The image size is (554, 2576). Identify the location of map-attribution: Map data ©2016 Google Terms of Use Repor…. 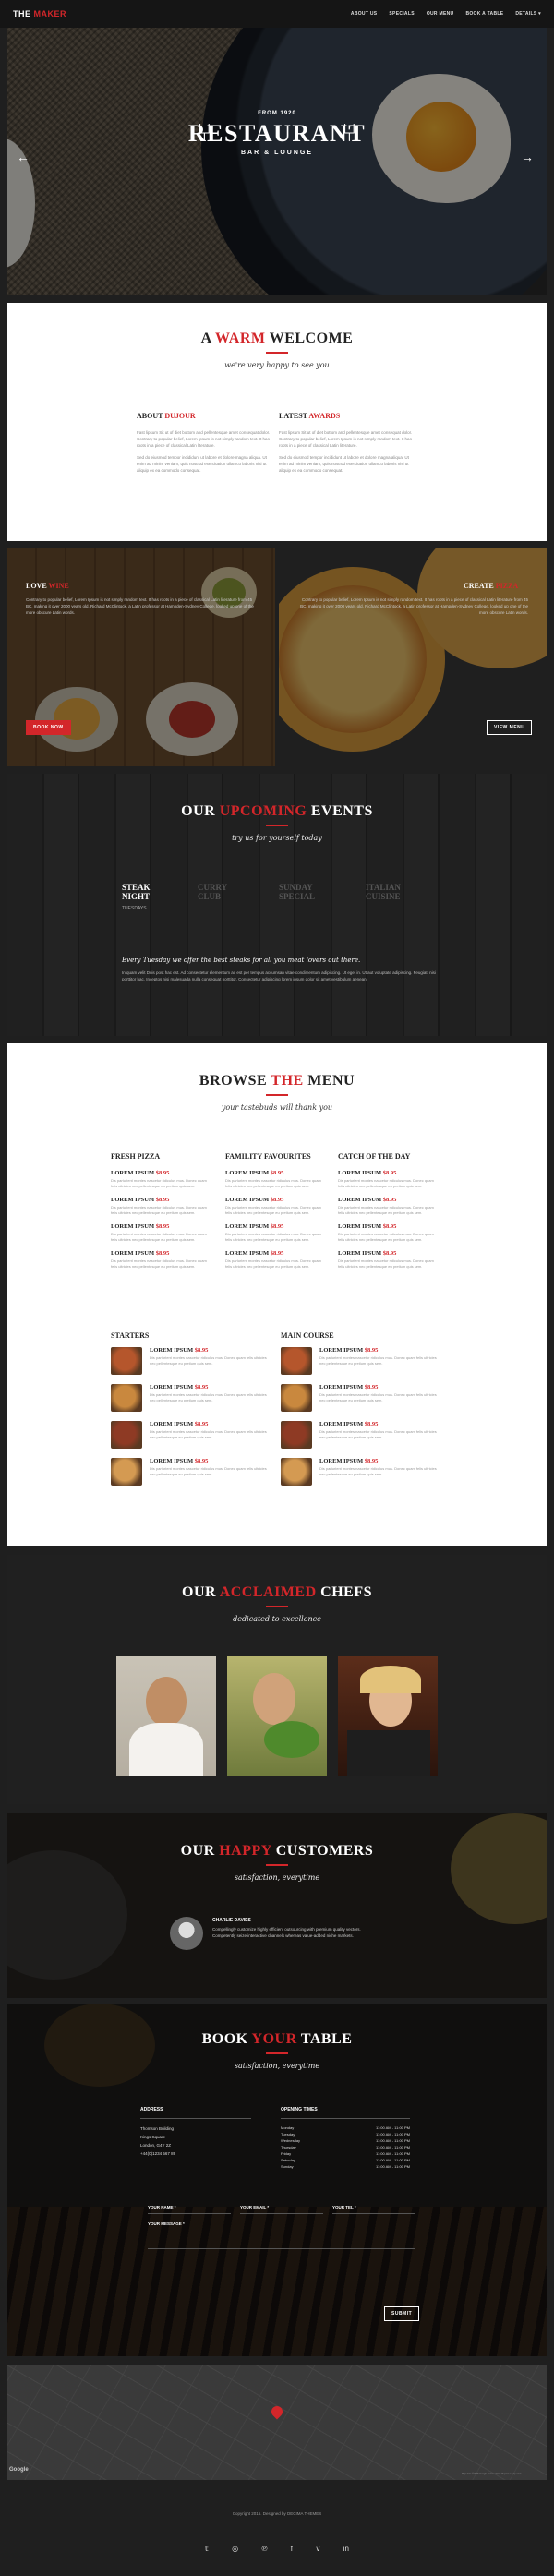
(492, 2474).